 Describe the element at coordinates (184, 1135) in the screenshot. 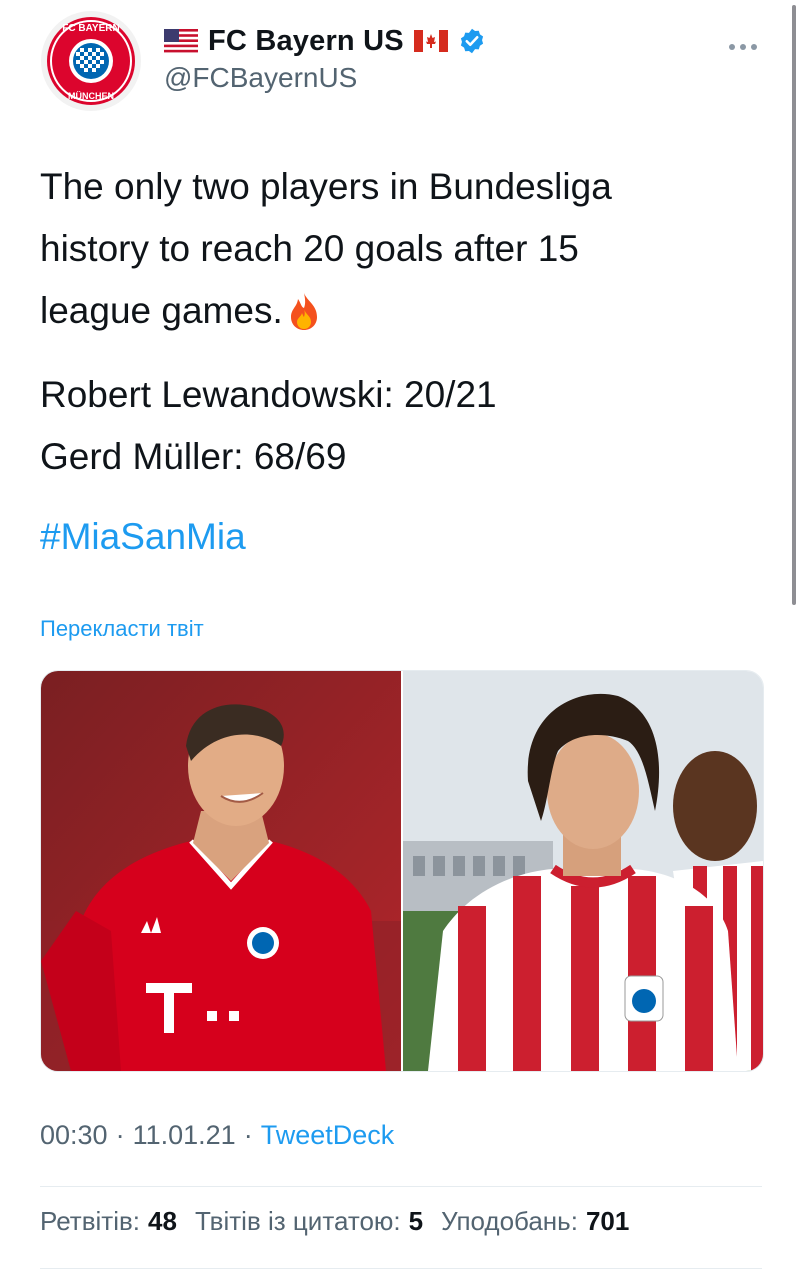

I see `tweet-date: 11.01.21` at that location.